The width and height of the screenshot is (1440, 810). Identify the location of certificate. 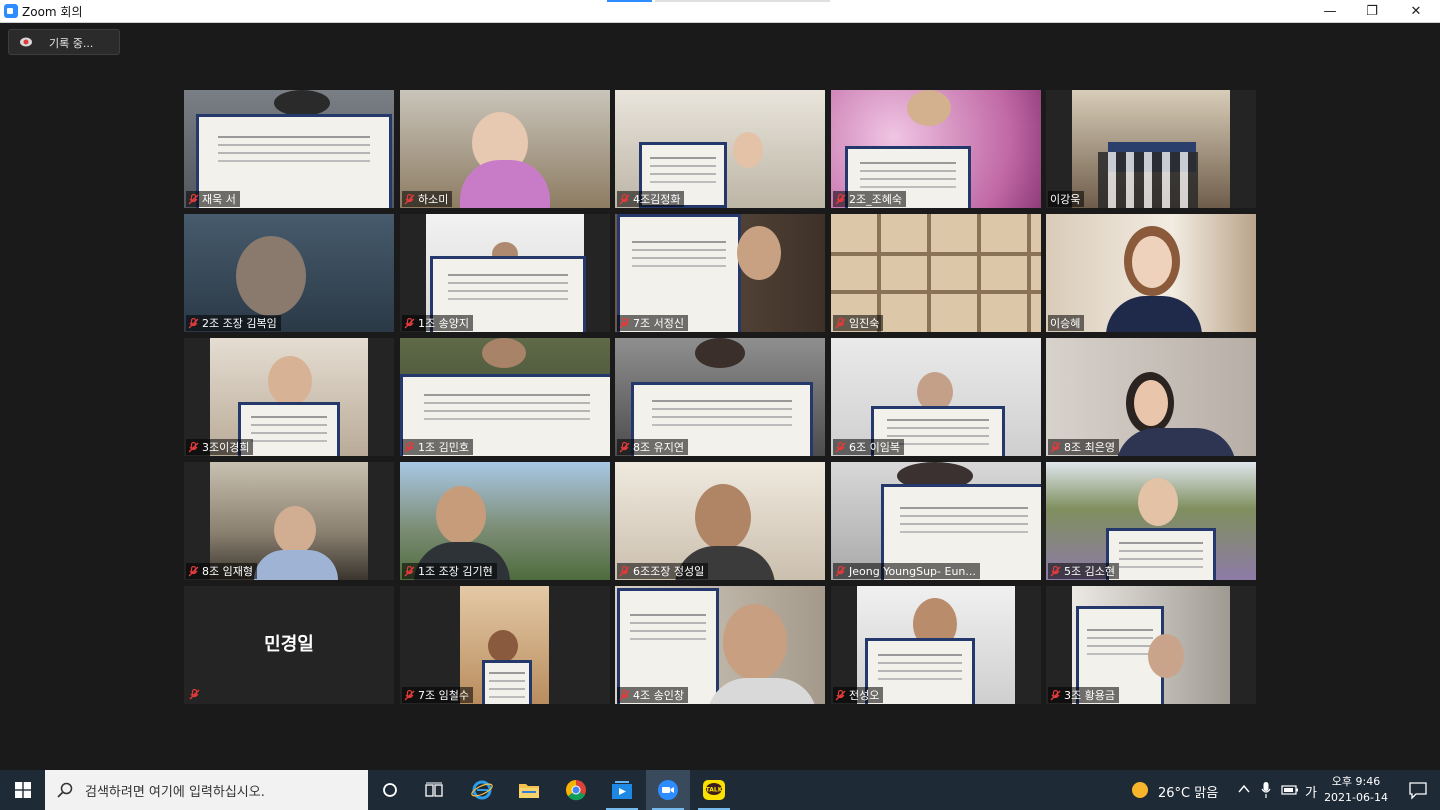
(1161, 554).